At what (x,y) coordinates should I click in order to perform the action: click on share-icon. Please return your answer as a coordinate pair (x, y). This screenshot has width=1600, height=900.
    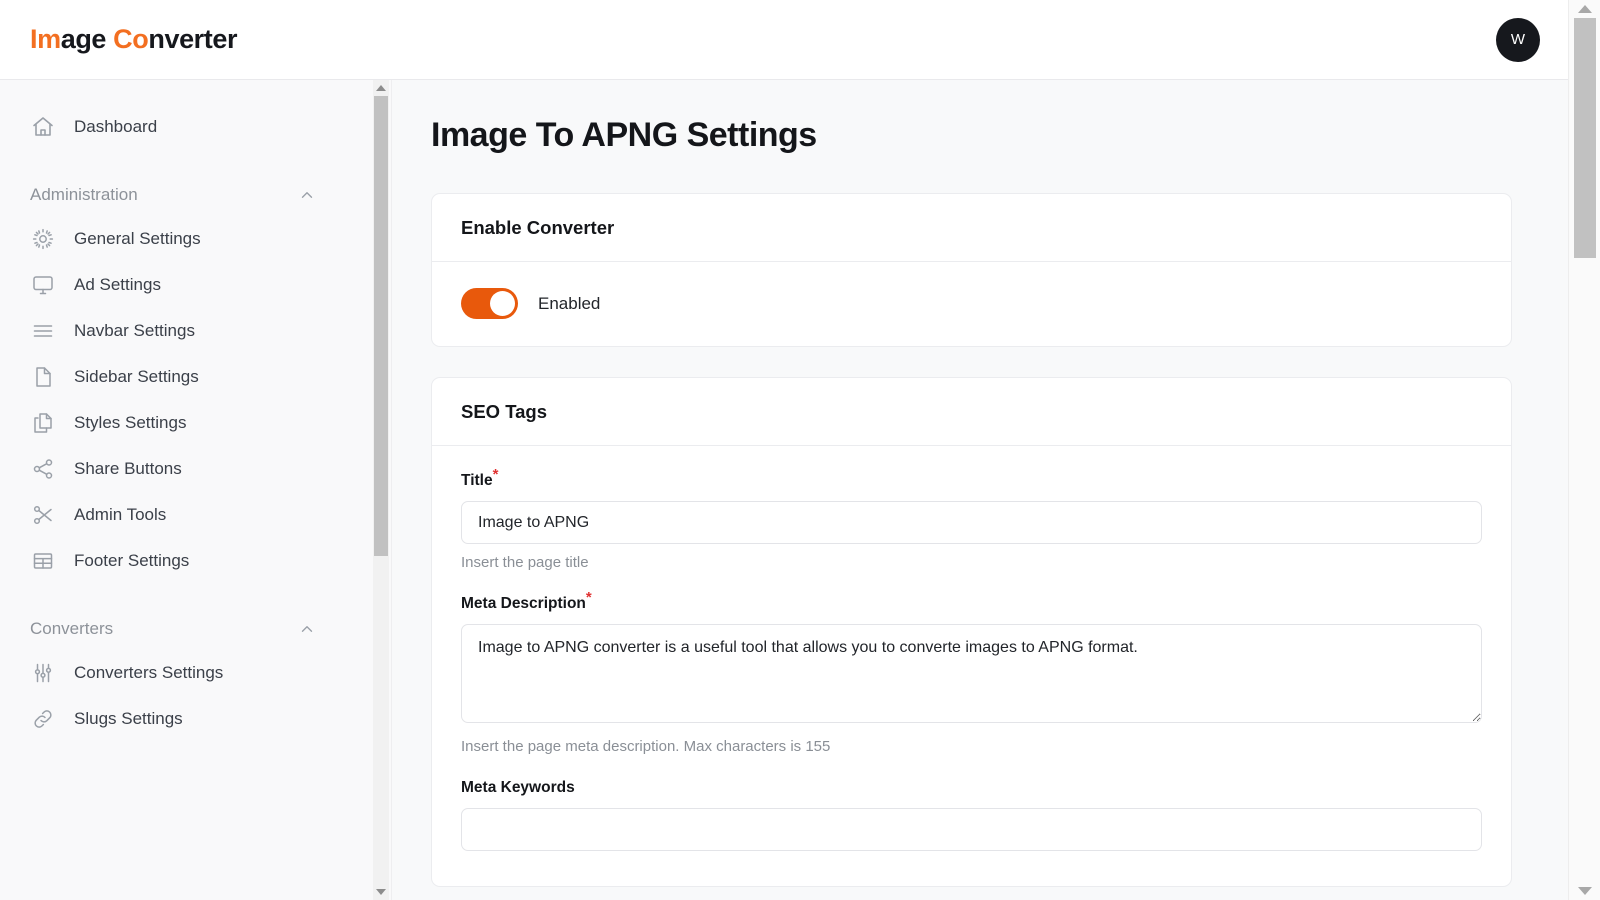
    Looking at the image, I should click on (43, 469).